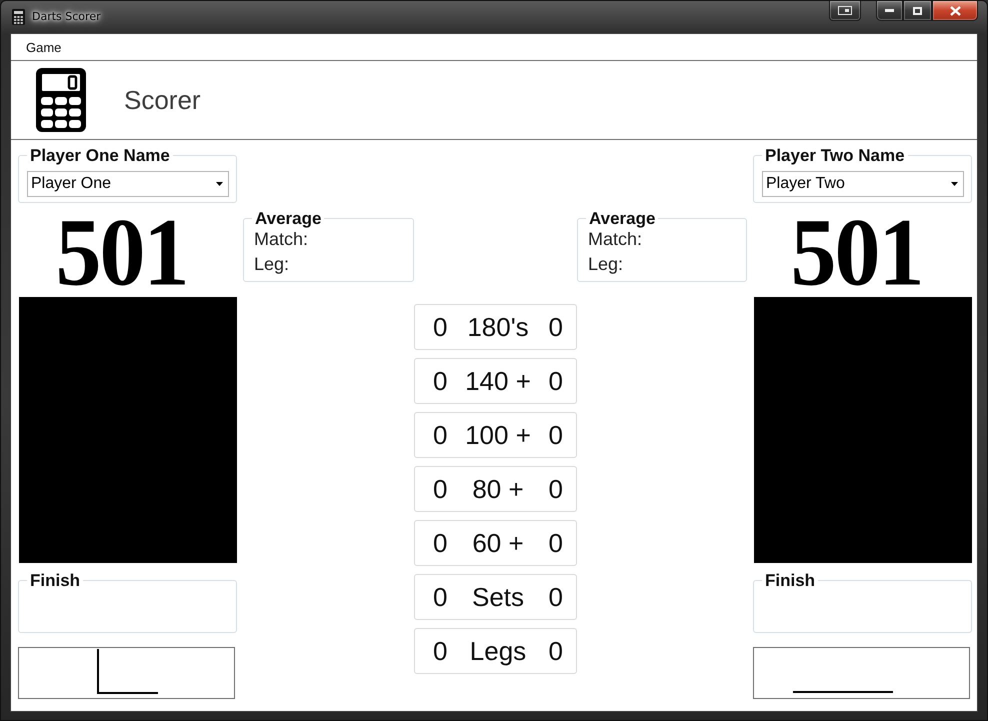 The height and width of the screenshot is (721, 988). I want to click on stat-label: Sets, so click(498, 597).